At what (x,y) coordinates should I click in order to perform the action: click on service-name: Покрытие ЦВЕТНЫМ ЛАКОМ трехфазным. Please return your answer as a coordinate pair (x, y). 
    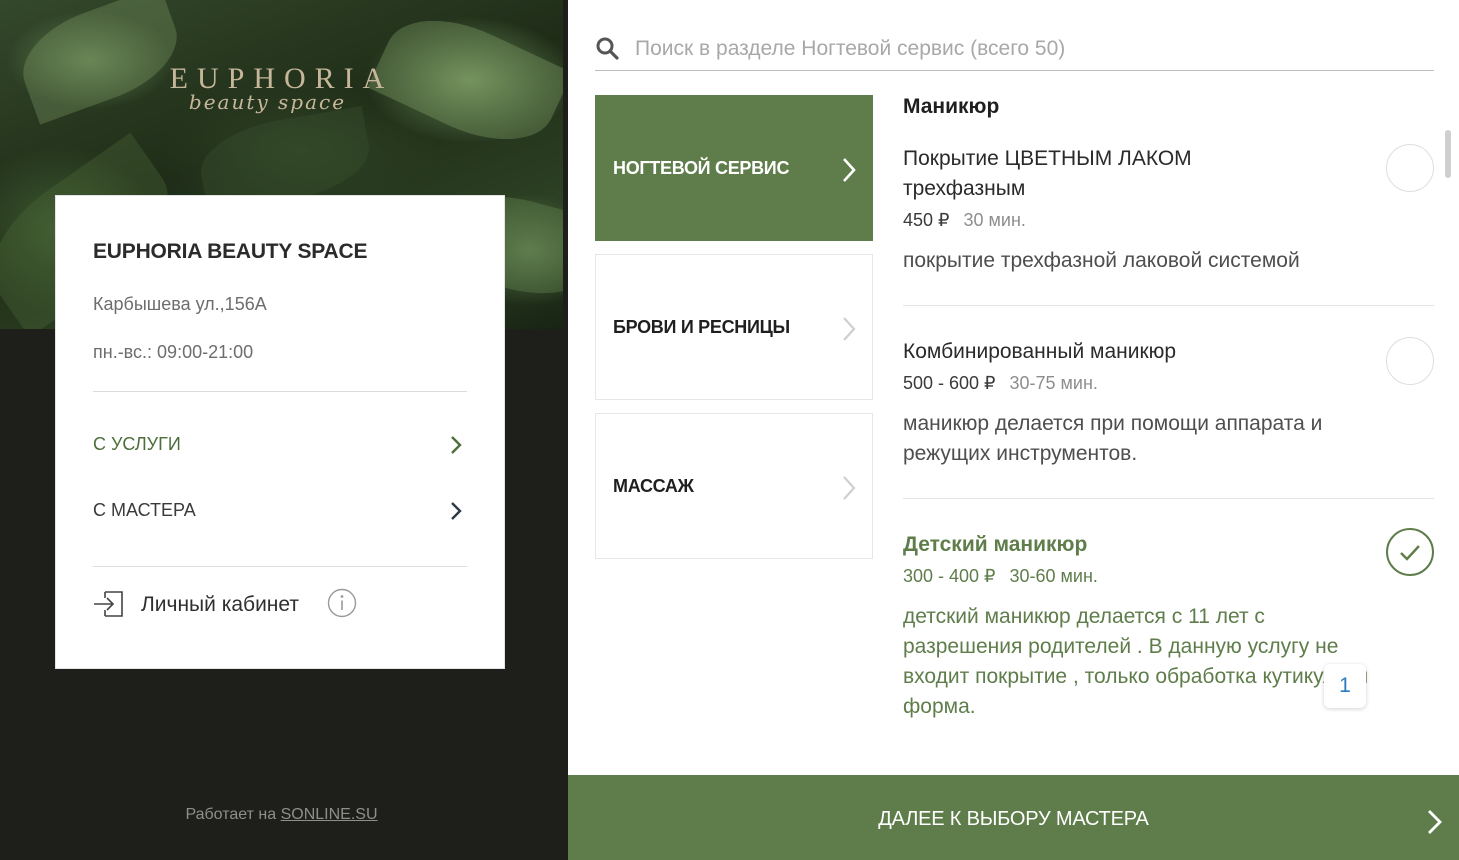
    Looking at the image, I should click on (1047, 173).